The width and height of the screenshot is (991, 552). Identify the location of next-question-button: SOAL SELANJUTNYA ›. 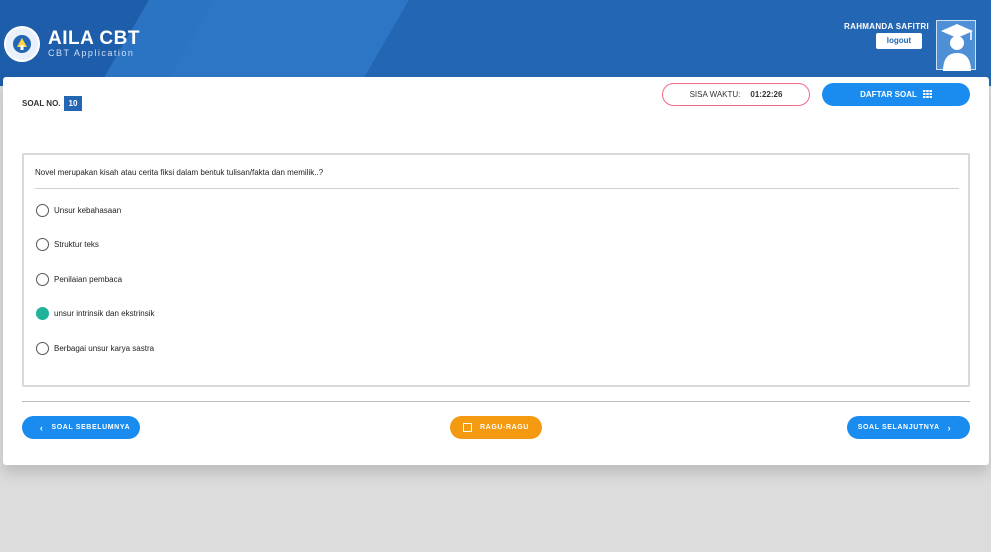
(908, 427).